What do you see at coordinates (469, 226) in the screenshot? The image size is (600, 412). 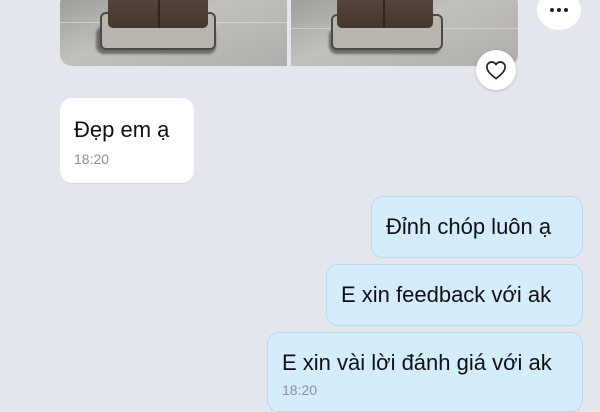 I see `message-text: Đỉnh chóp luôn ạ` at bounding box center [469, 226].